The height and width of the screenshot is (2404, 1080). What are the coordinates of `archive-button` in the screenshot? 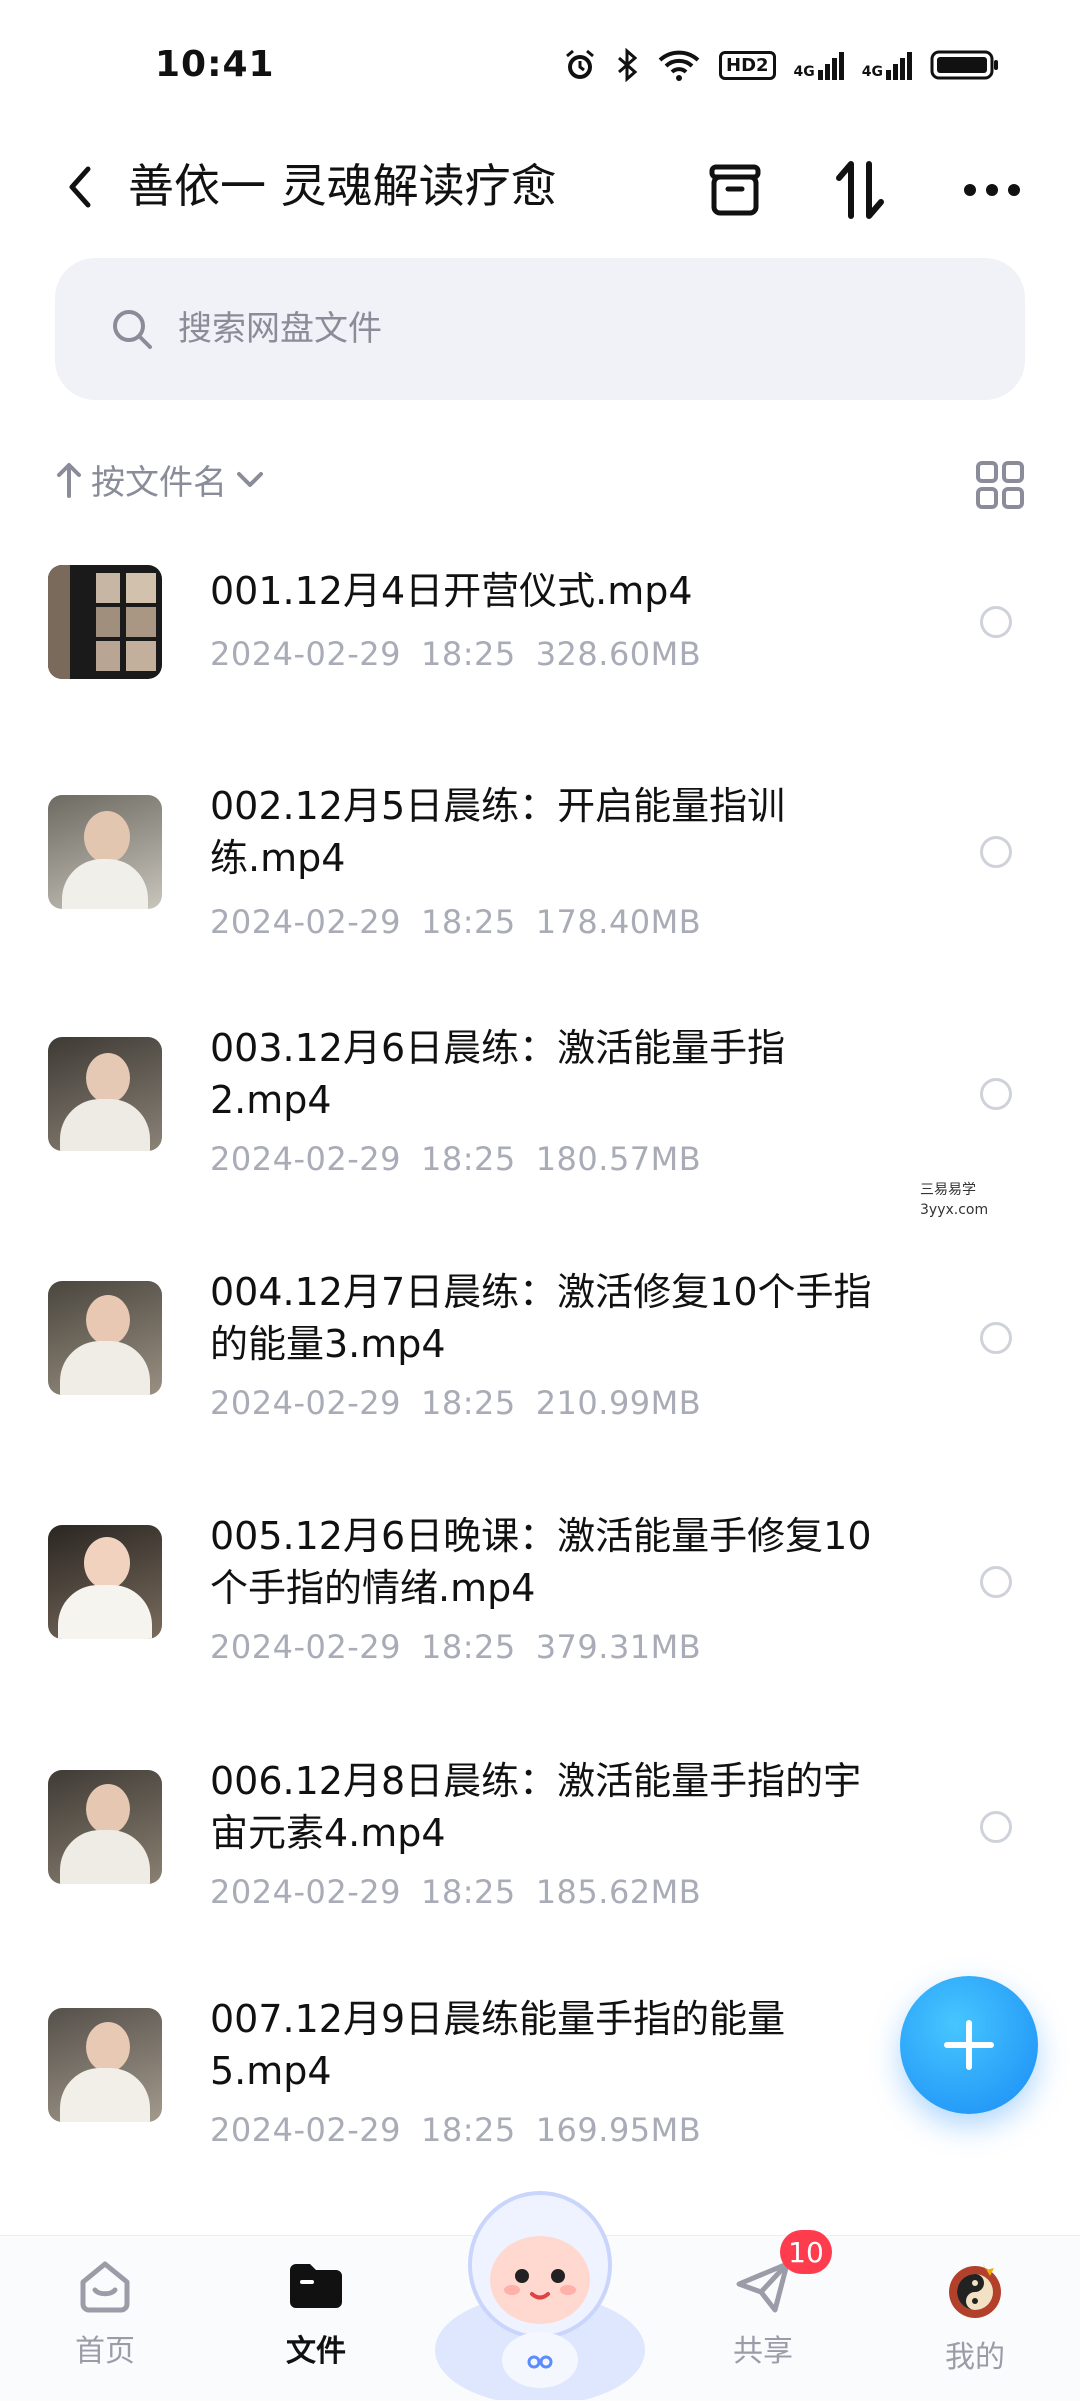 It's located at (735, 190).